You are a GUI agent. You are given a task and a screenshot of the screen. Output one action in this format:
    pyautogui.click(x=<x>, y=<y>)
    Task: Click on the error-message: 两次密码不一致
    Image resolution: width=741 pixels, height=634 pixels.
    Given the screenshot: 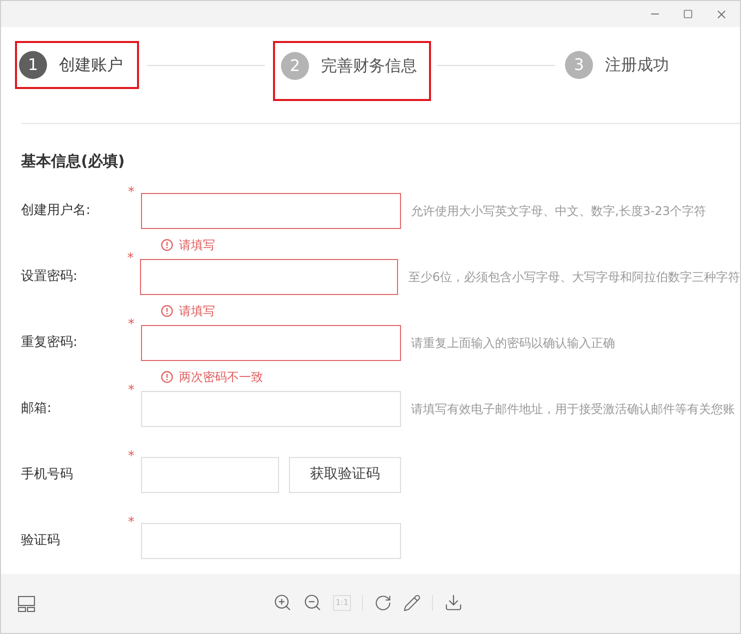 What is the action you would take?
    pyautogui.click(x=221, y=377)
    